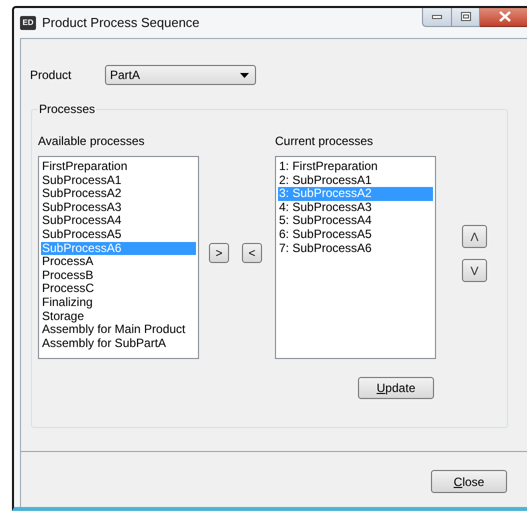 The height and width of the screenshot is (515, 527). I want to click on list-item: 2: SubProcessA1, so click(355, 181).